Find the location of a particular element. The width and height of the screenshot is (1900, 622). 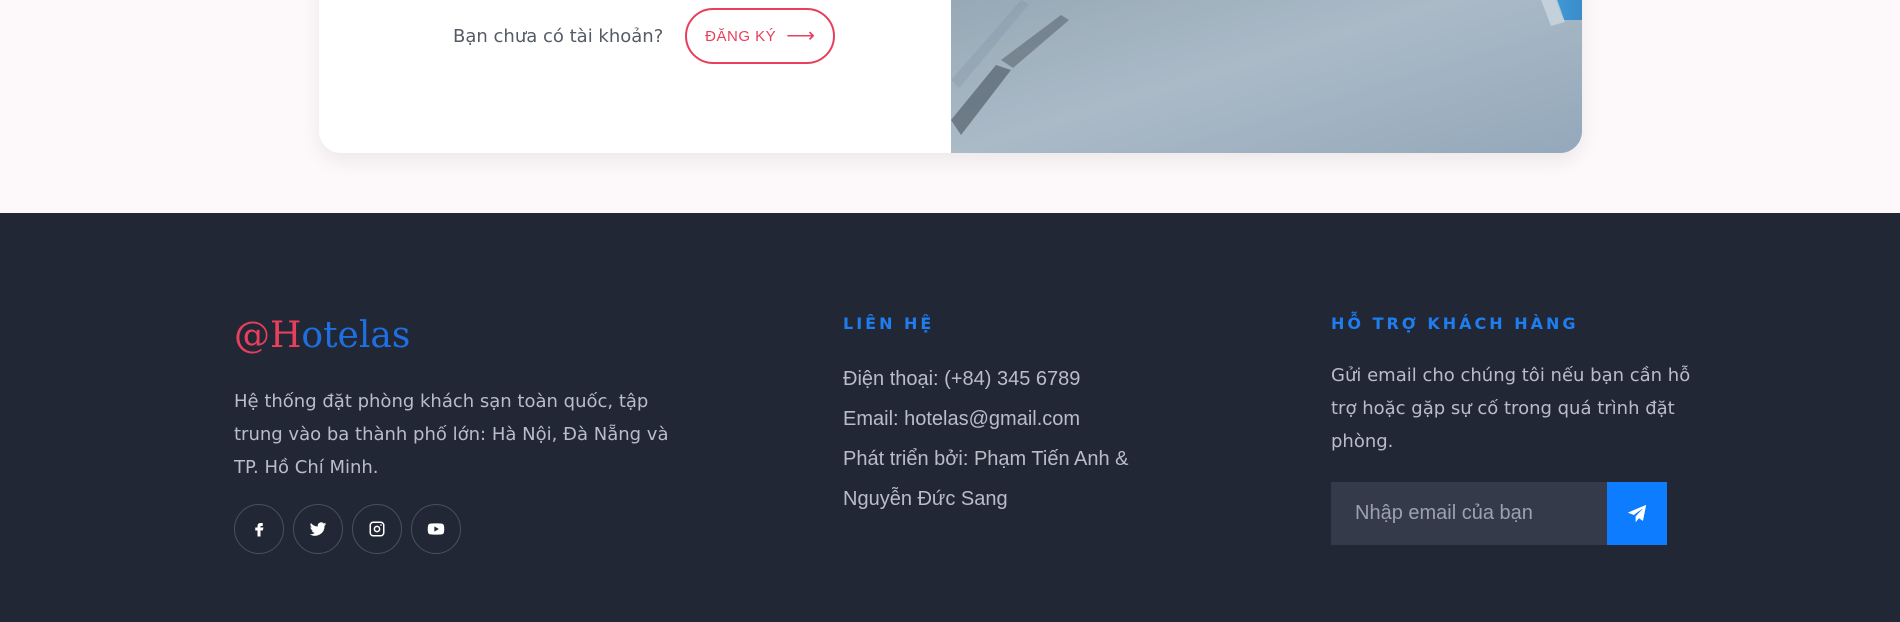

support-email-form is located at coordinates (1499, 513).